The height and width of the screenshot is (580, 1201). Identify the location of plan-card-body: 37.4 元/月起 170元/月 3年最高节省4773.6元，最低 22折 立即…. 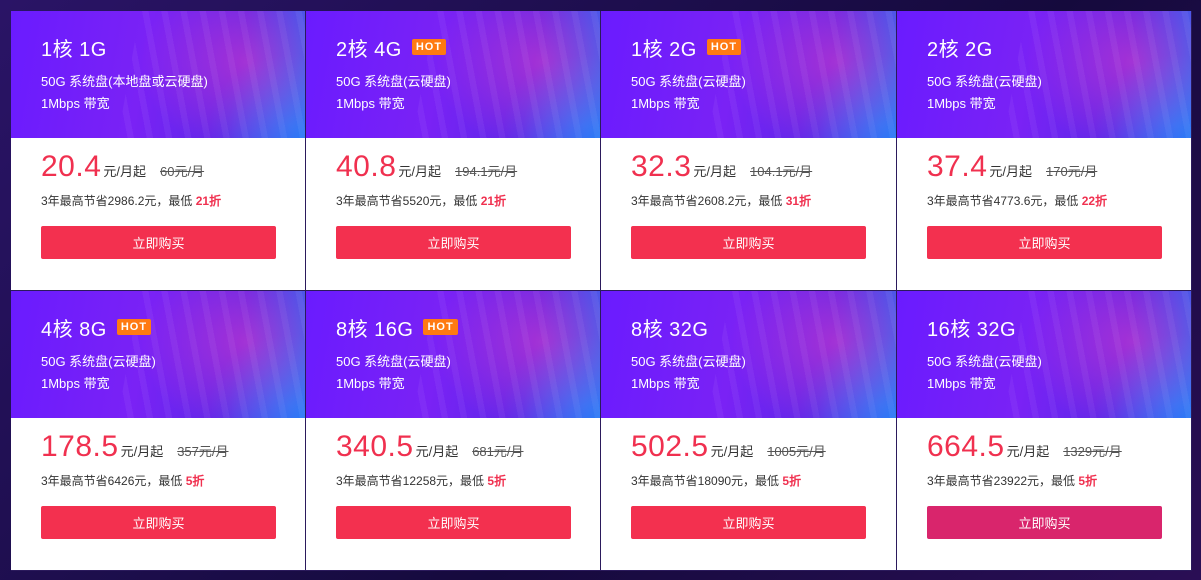
(1044, 198).